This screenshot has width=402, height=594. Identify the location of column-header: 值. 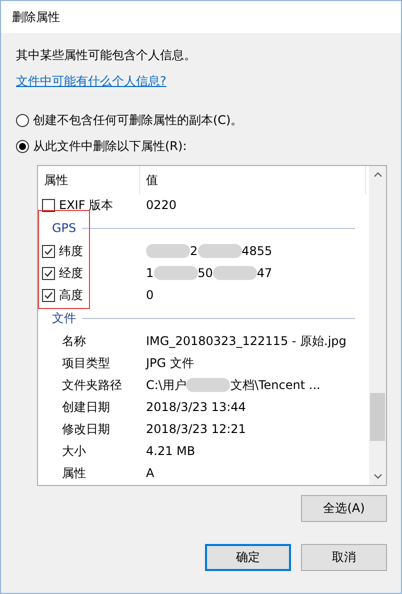
(253, 180).